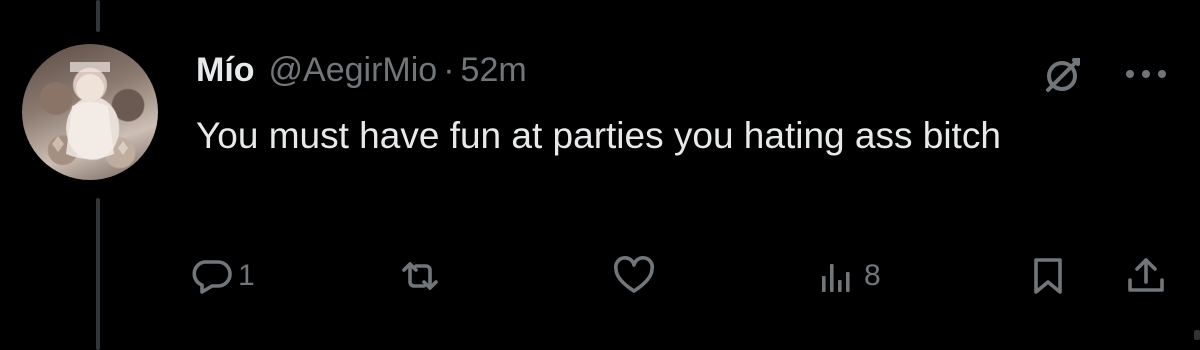  I want to click on heart-icon, so click(634, 274).